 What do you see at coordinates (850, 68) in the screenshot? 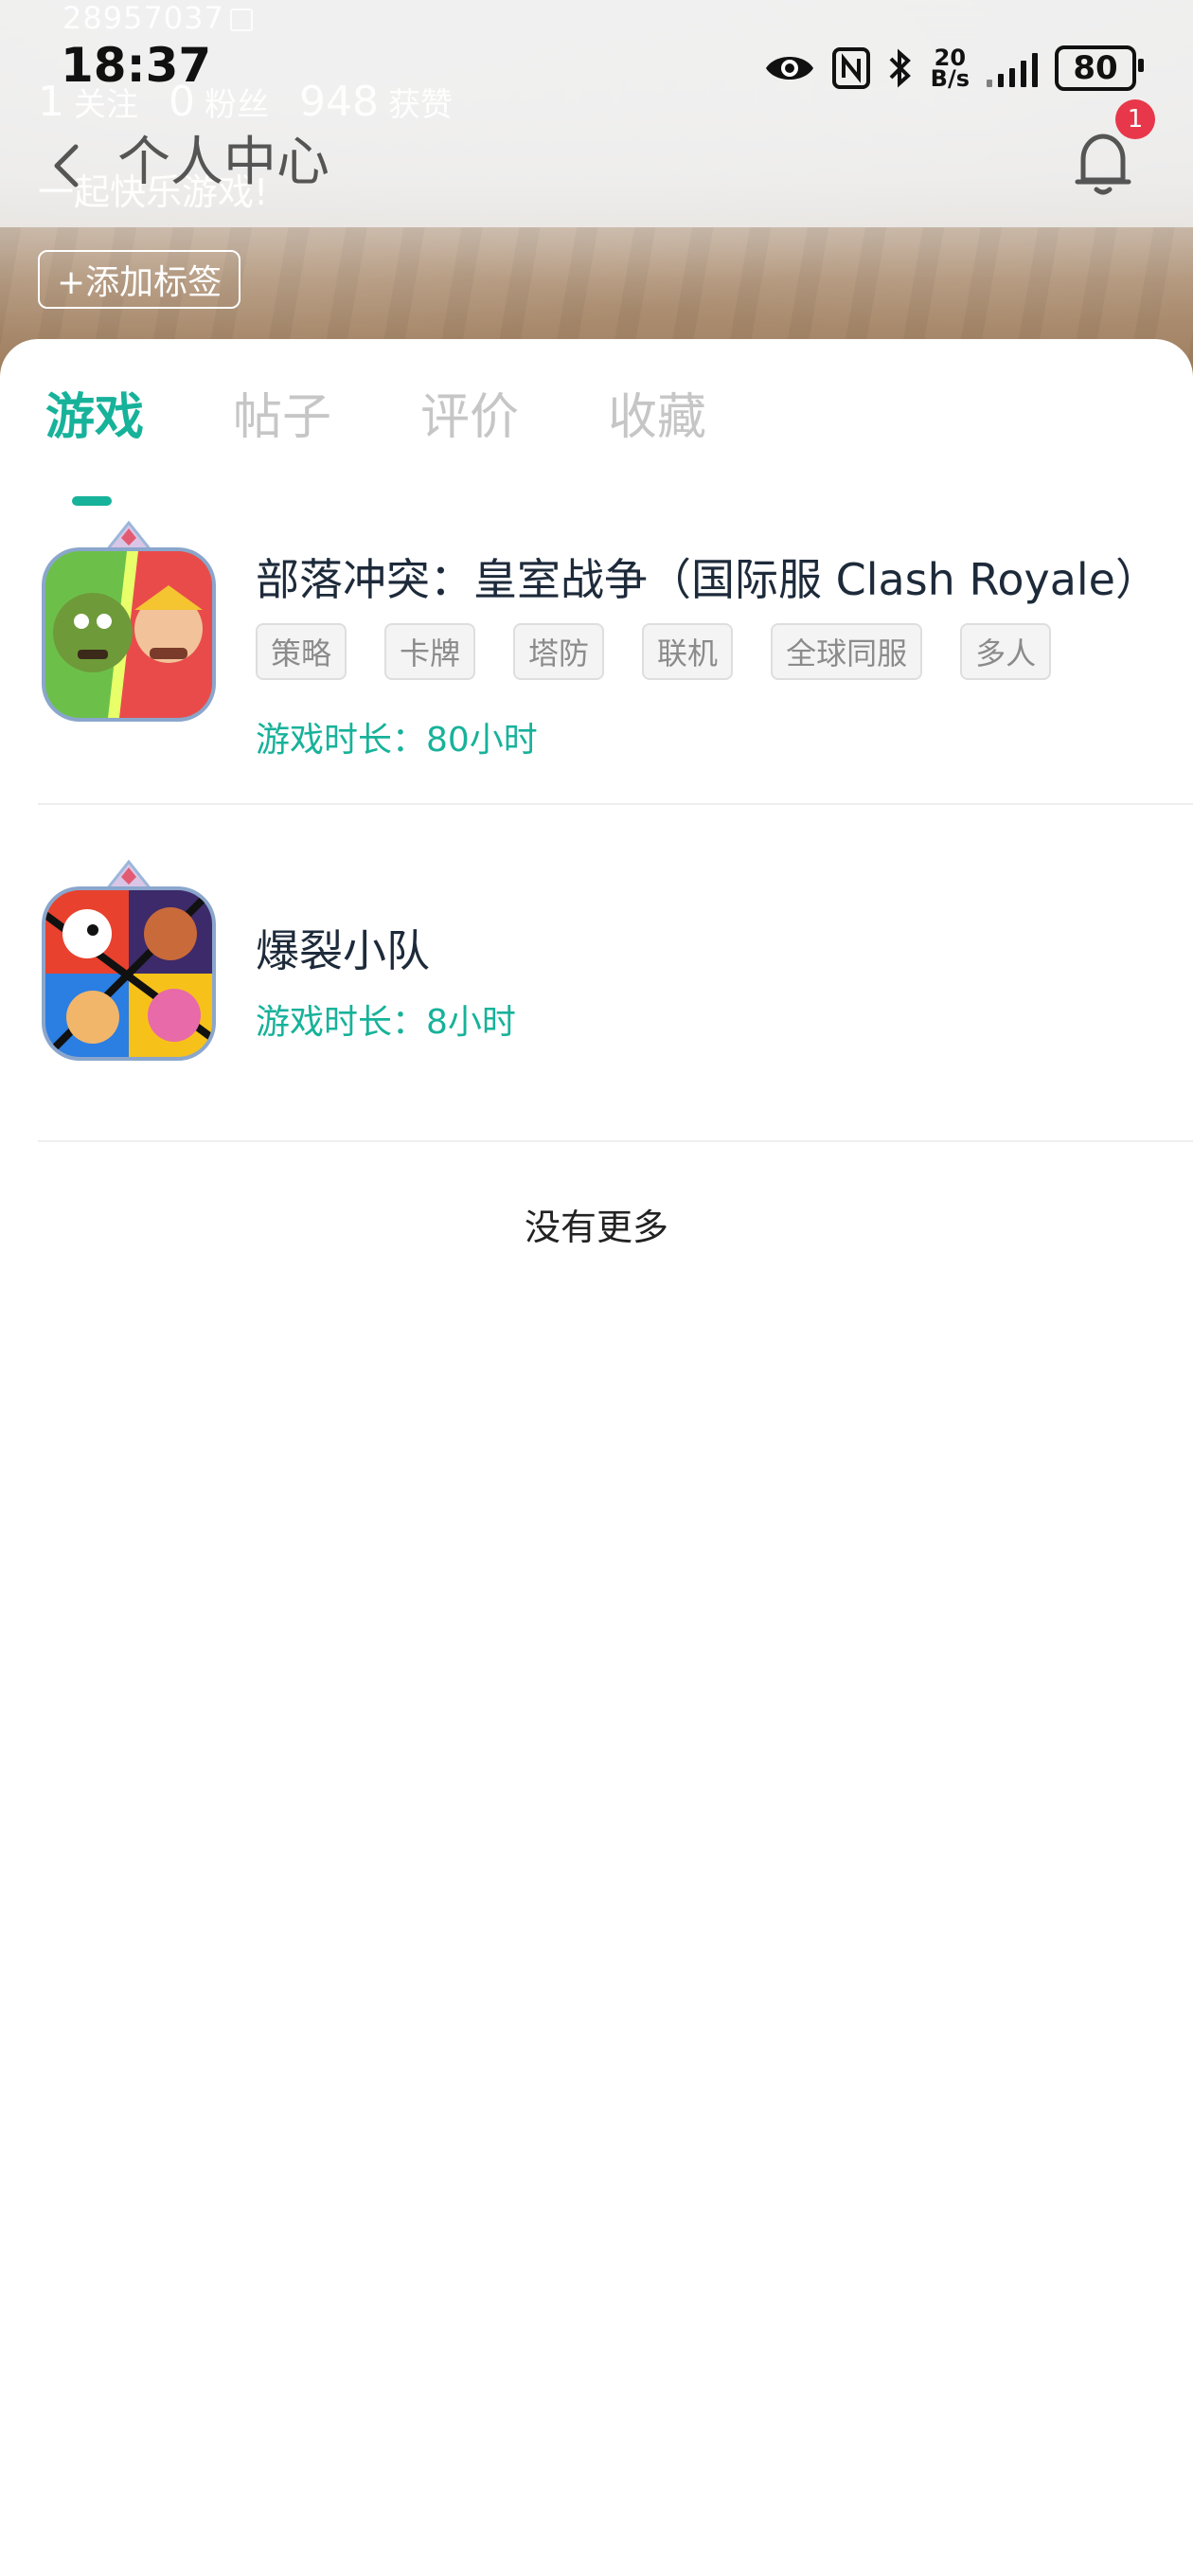
I see `nfc-icon` at bounding box center [850, 68].